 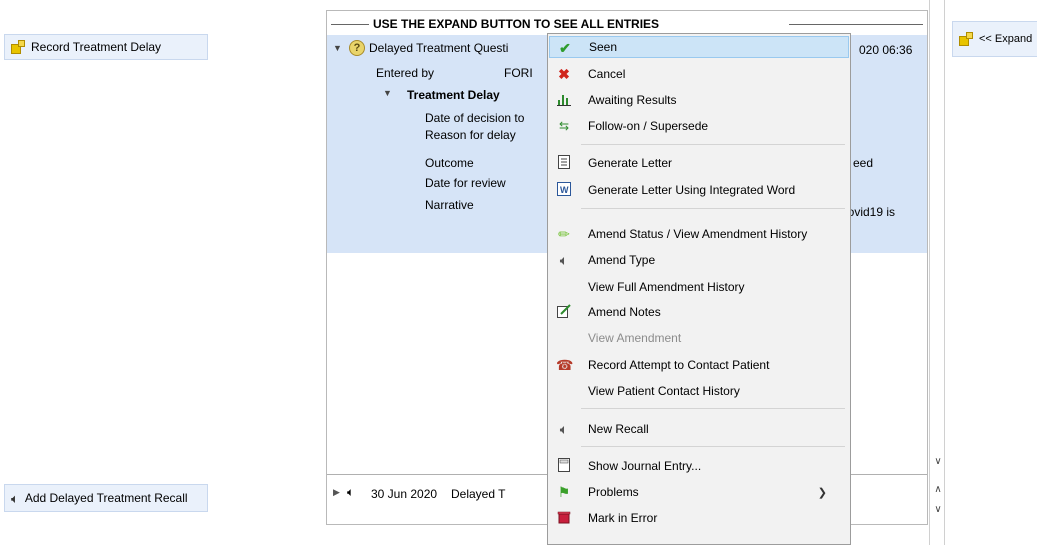 What do you see at coordinates (699, 47) in the screenshot?
I see `menu-item-seen: ✔ Seen` at bounding box center [699, 47].